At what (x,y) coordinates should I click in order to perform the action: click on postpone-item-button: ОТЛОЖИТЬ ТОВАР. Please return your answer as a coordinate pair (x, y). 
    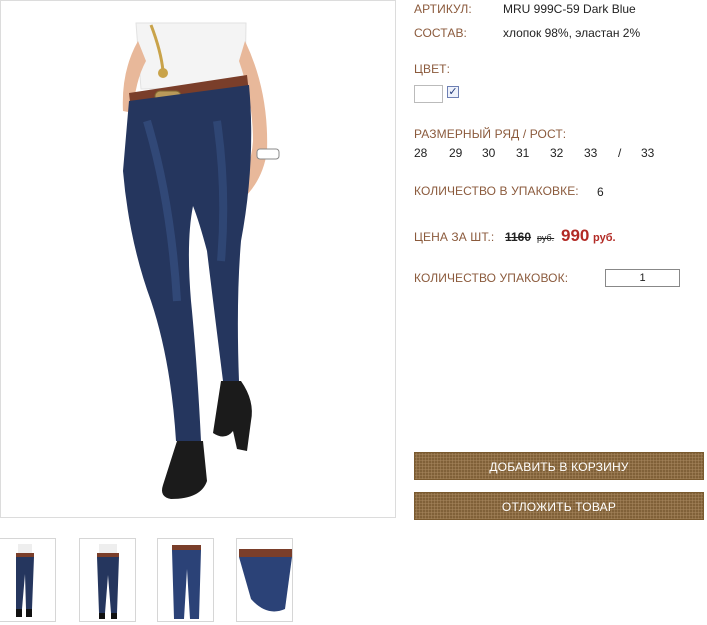
    Looking at the image, I should click on (559, 506).